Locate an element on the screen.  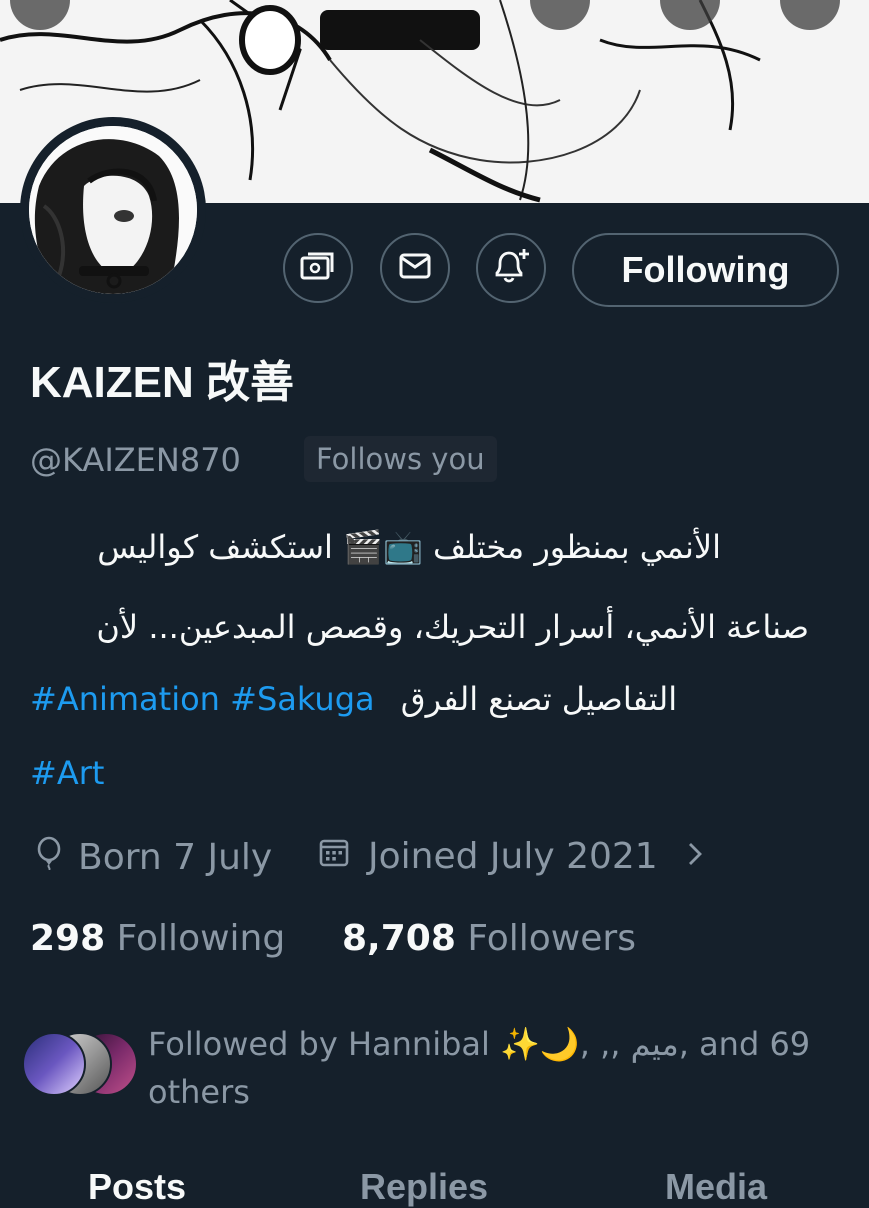
envelope-icon is located at coordinates (415, 268).